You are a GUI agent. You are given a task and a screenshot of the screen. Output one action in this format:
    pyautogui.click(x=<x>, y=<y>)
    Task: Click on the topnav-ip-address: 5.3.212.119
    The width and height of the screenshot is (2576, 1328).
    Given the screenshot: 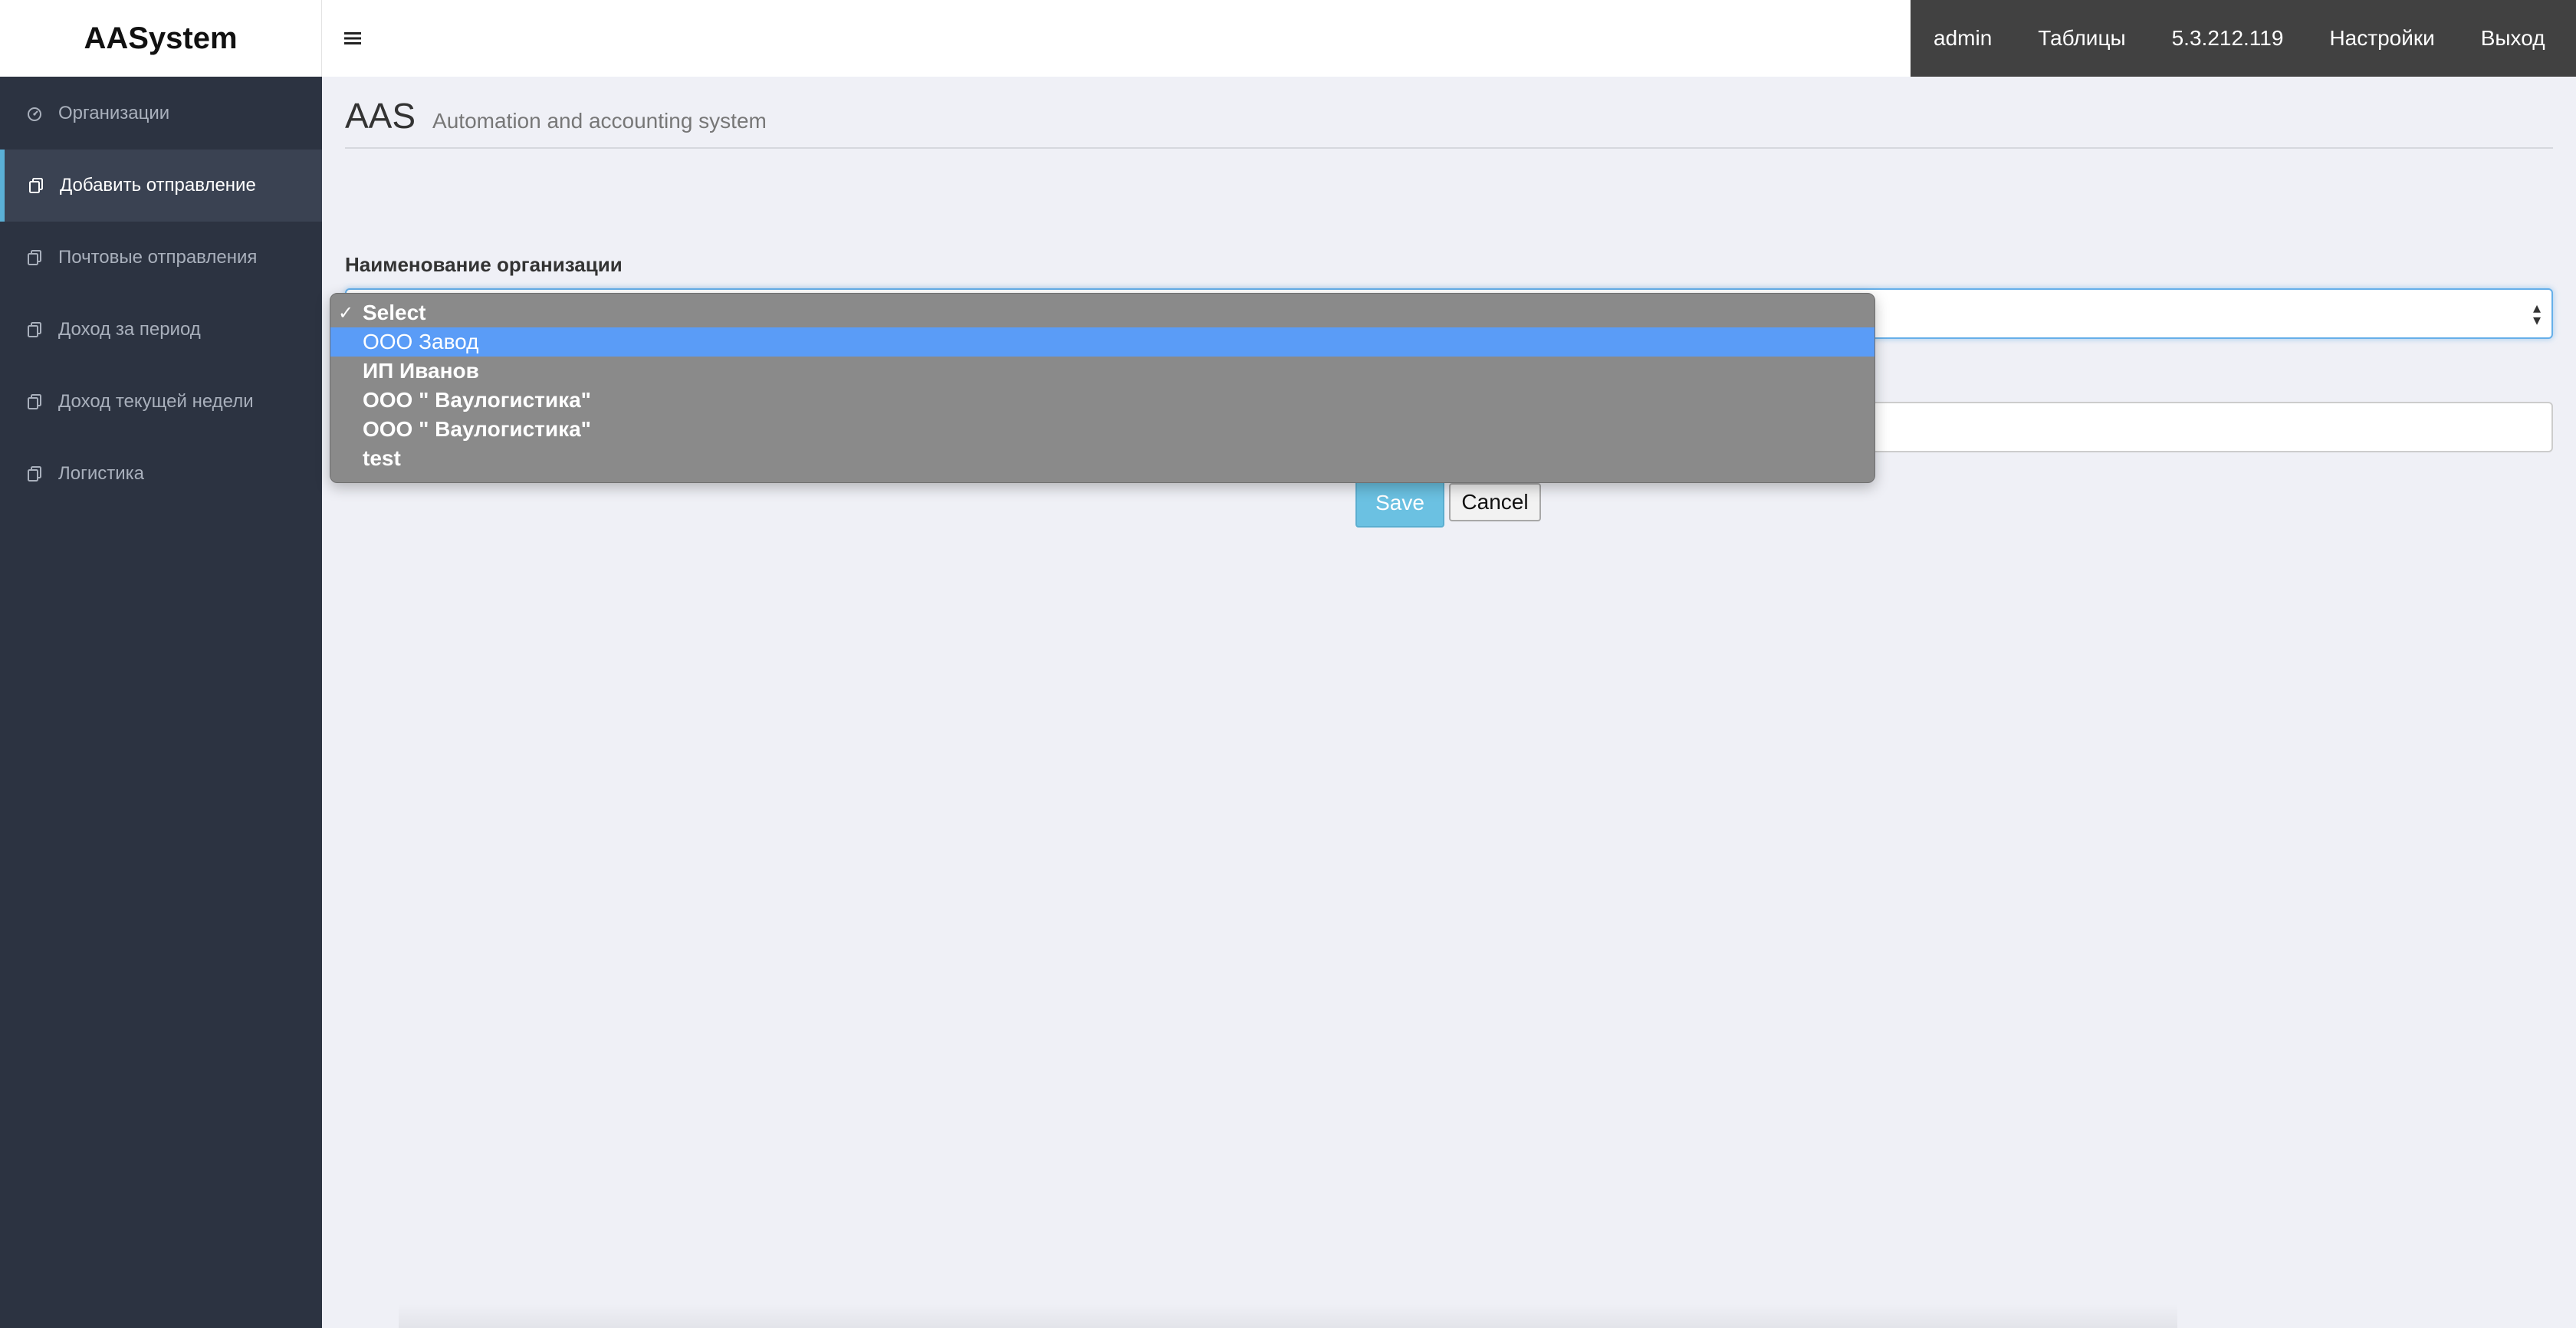 What is the action you would take?
    pyautogui.click(x=2228, y=38)
    